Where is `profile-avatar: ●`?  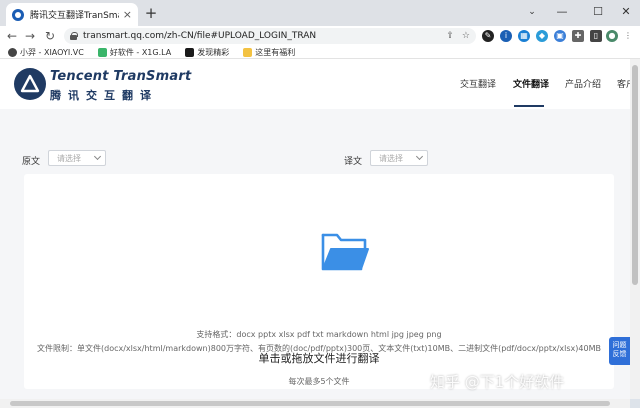
profile-avatar: ● is located at coordinates (612, 36).